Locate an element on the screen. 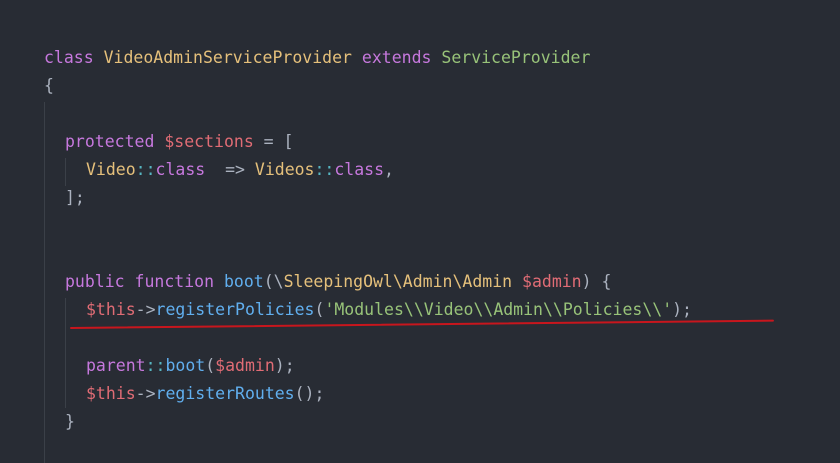 Image resolution: width=840 pixels, height=463 pixels. video-class-ref: Video is located at coordinates (111, 169).